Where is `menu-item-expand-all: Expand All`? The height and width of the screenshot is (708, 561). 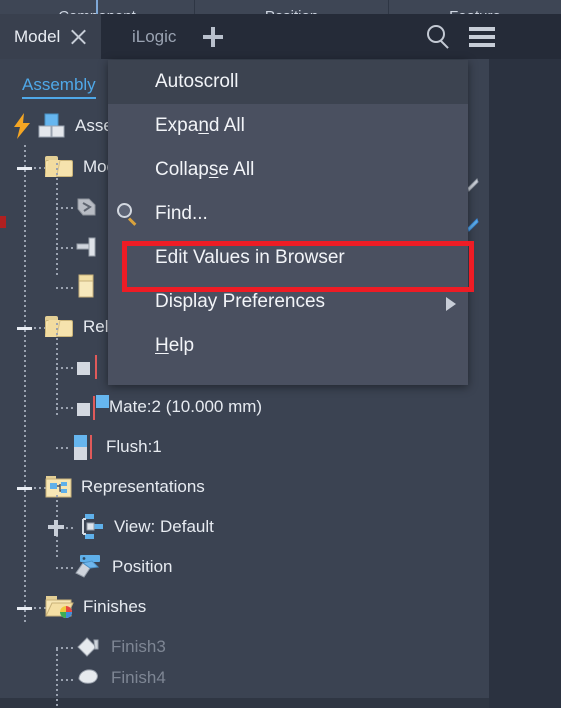 menu-item-expand-all: Expand All is located at coordinates (288, 126).